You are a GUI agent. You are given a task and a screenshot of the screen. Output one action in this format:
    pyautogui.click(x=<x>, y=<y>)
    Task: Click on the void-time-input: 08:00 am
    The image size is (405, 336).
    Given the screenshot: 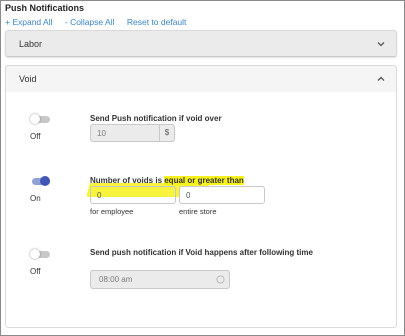 What is the action you would take?
    pyautogui.click(x=160, y=279)
    